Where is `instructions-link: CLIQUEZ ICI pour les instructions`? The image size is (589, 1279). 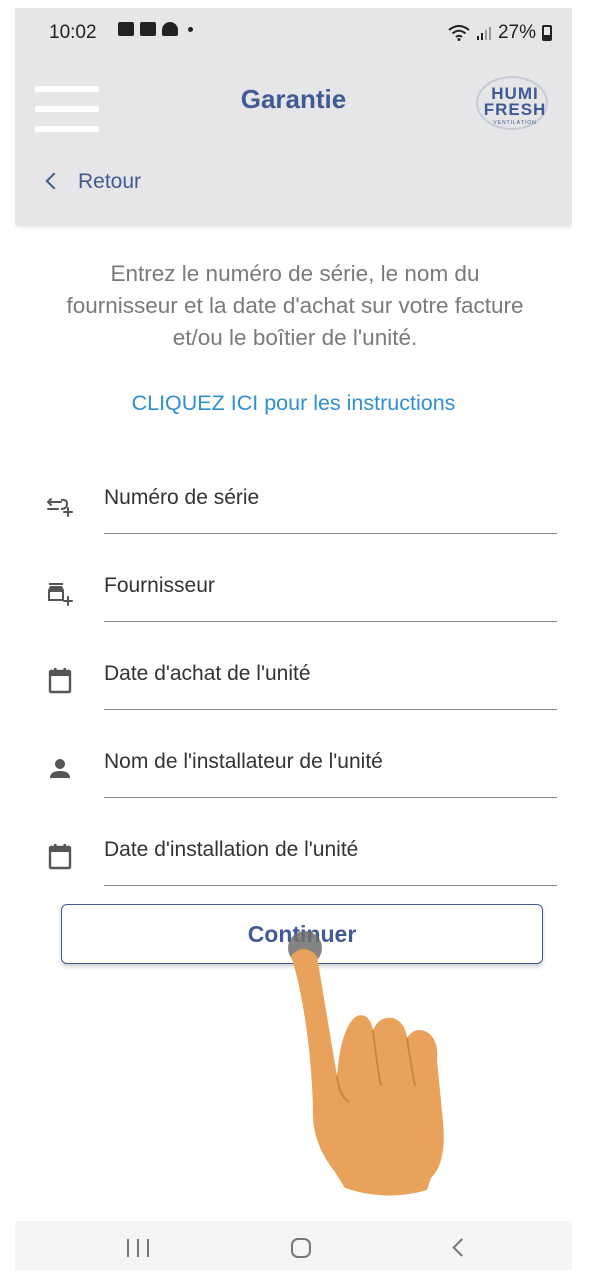 instructions-link: CLIQUEZ ICI pour les instructions is located at coordinates (293, 403).